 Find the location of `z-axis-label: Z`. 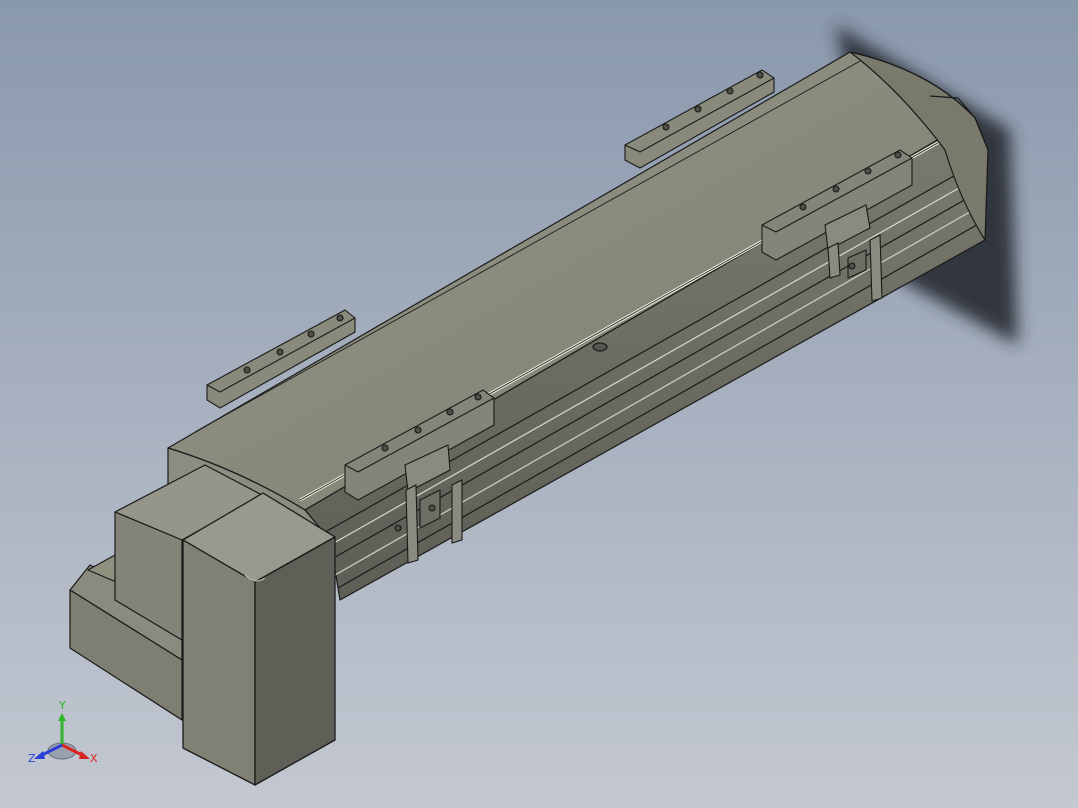

z-axis-label: Z is located at coordinates (32, 758).